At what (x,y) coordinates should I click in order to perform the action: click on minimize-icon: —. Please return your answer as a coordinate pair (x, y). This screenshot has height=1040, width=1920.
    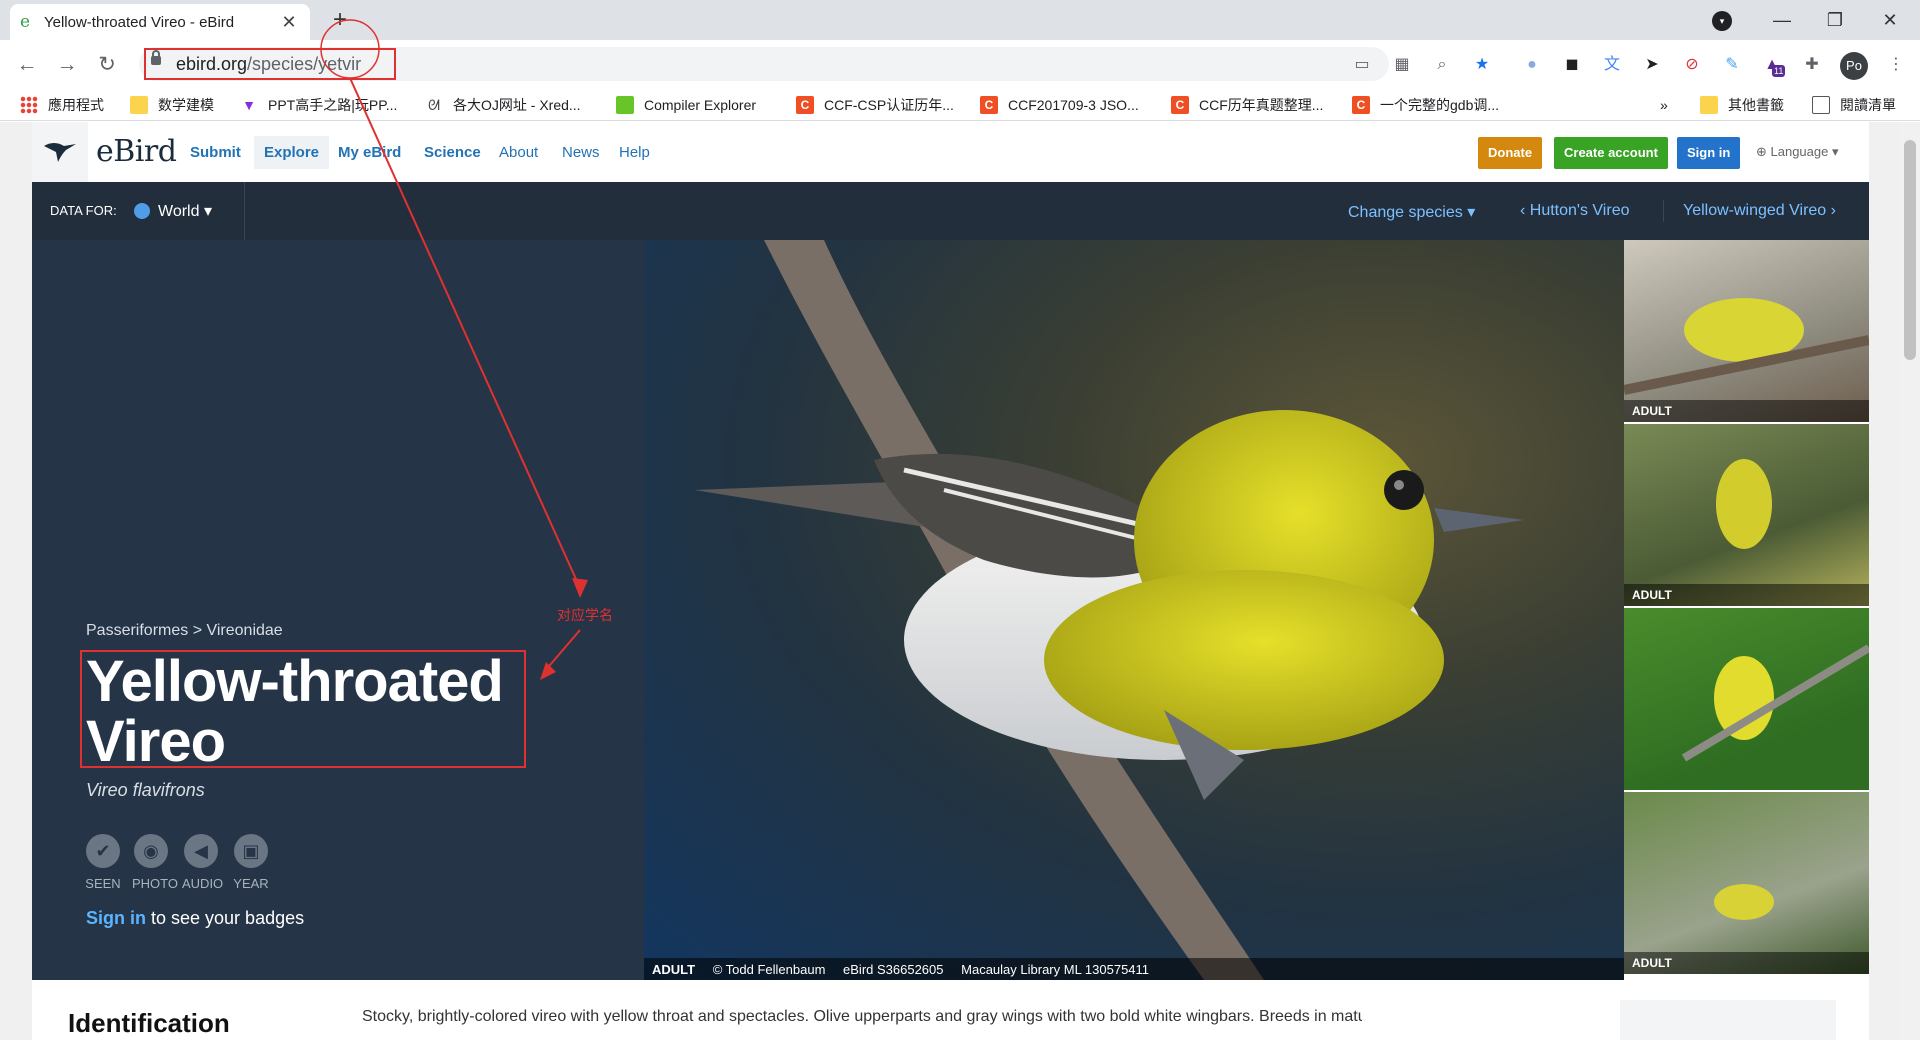
    Looking at the image, I should click on (1782, 20).